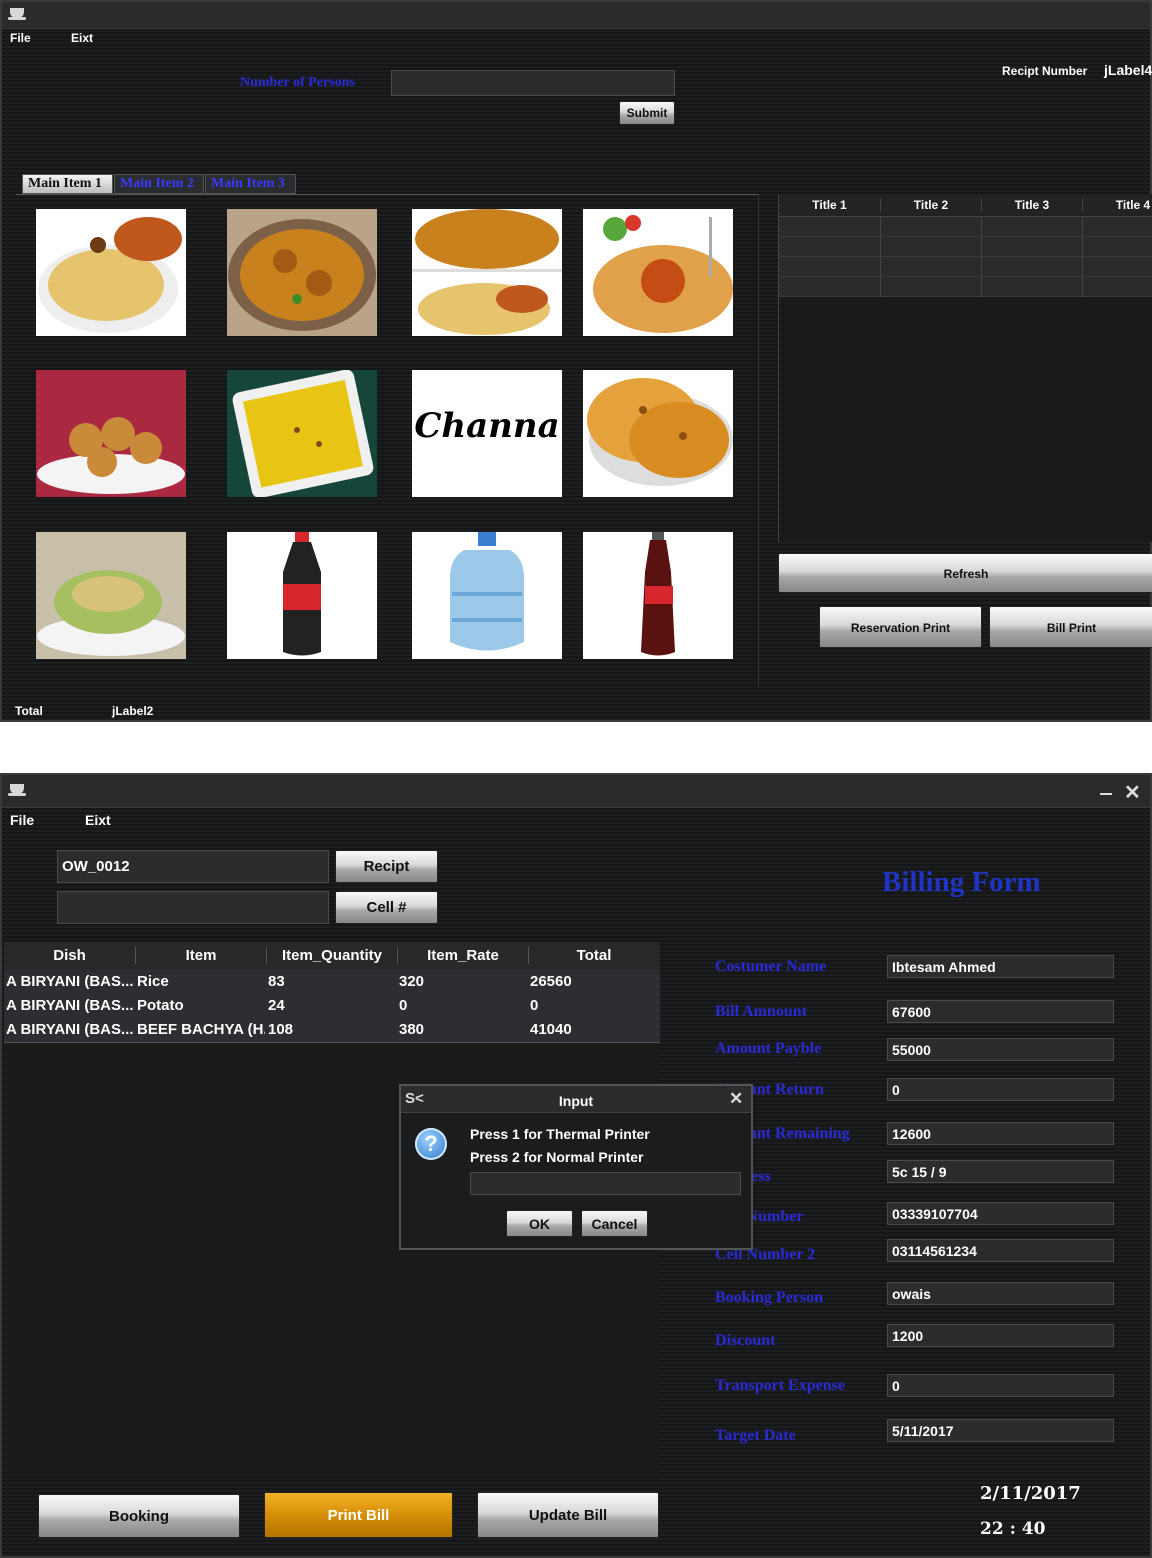  I want to click on reservation-print-button: Reservation Print, so click(900, 627).